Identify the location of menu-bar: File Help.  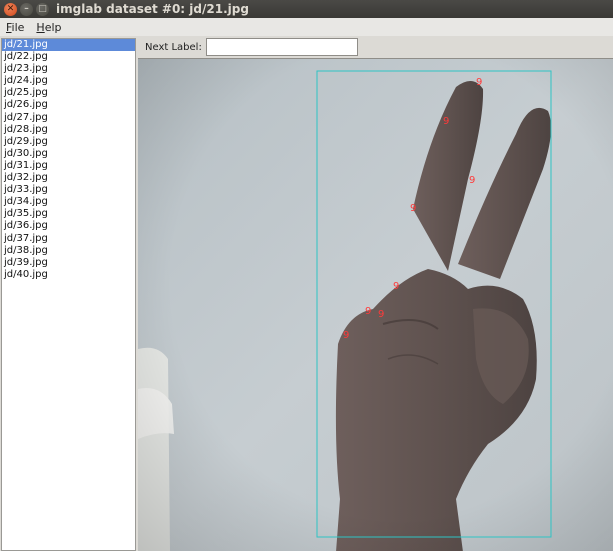
(306, 27).